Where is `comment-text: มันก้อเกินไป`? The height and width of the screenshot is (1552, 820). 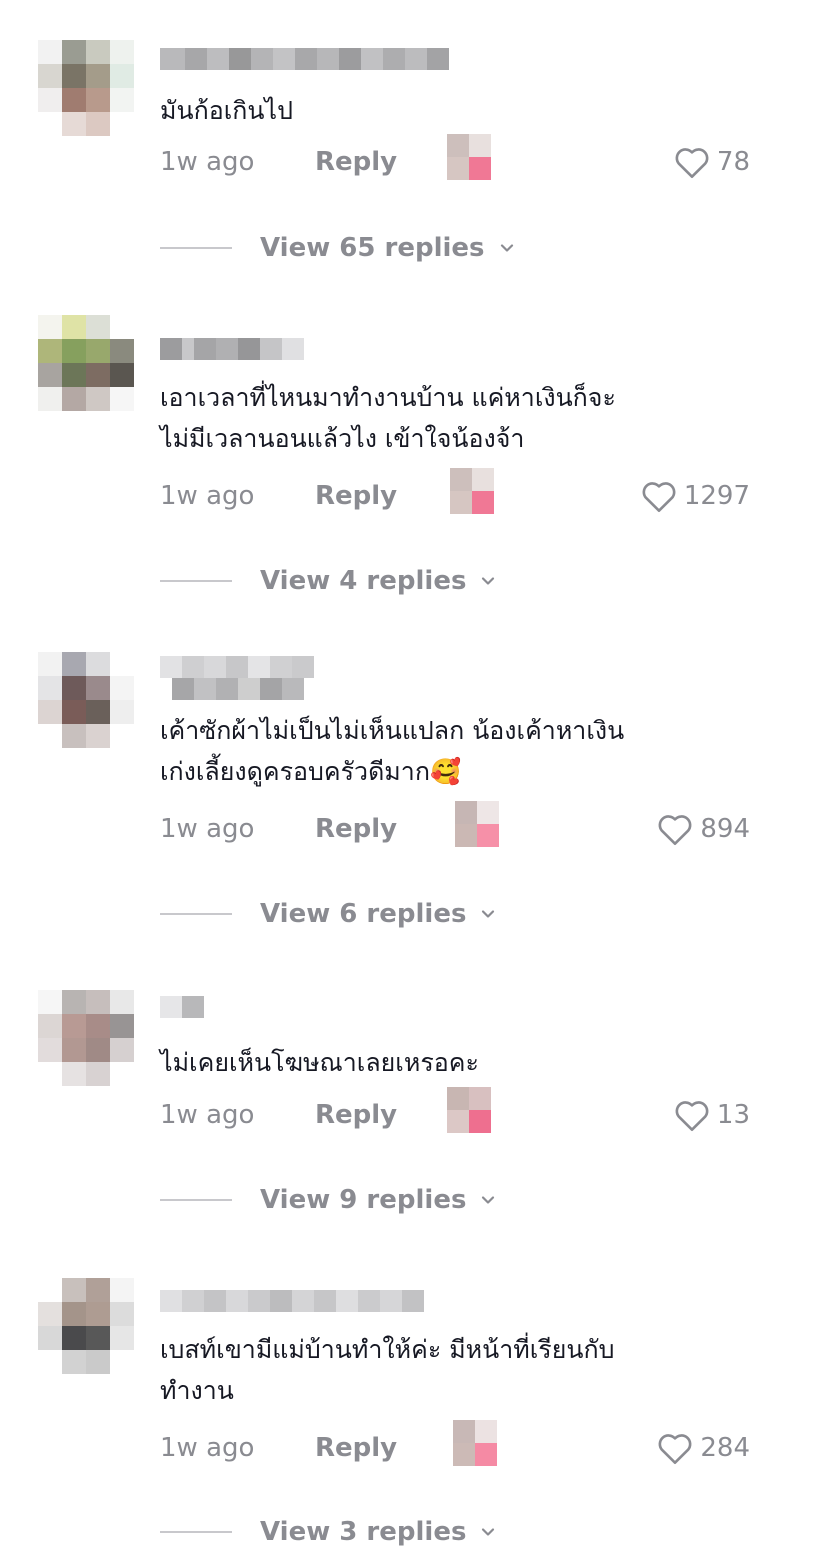 comment-text: มันก้อเกินไป is located at coordinates (445, 110).